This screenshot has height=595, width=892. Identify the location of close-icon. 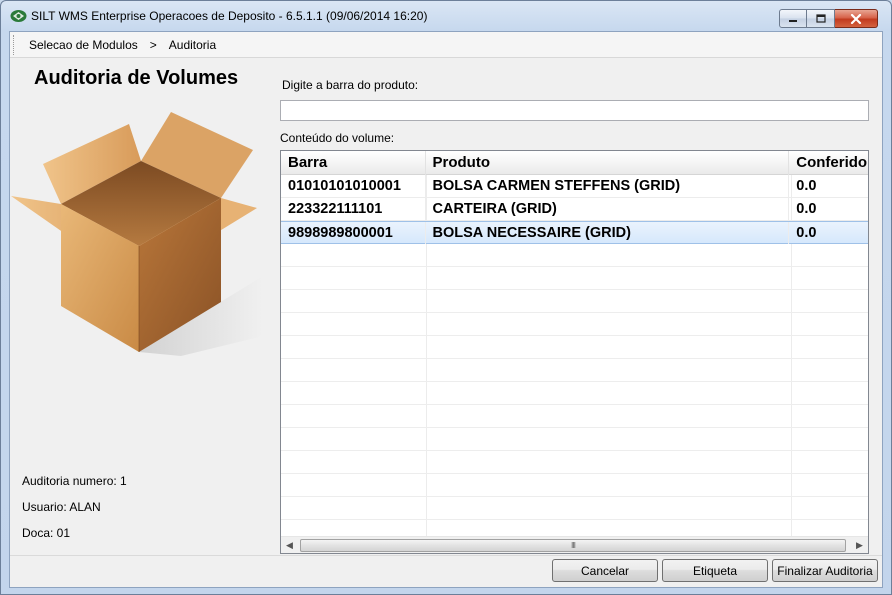
(856, 18).